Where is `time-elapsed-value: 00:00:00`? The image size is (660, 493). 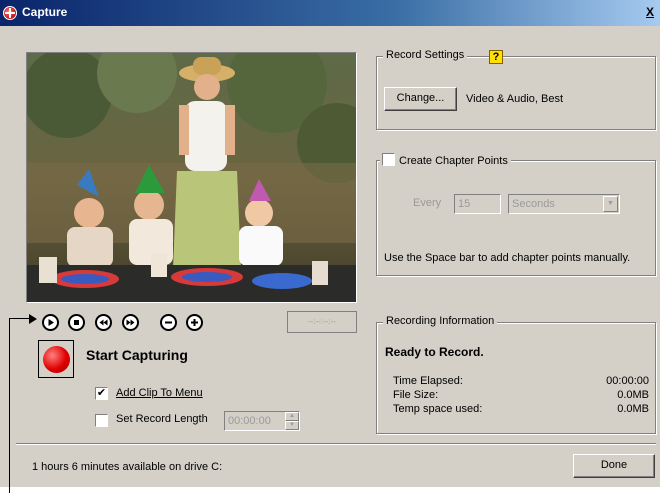 time-elapsed-value: 00:00:00 is located at coordinates (627, 381).